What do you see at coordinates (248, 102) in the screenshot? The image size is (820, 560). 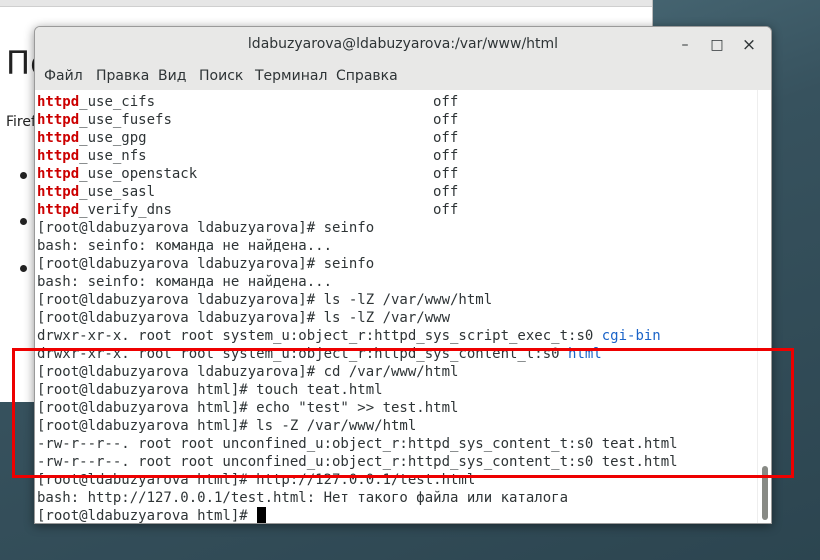 I see `boolean-line: httpd_use_cifs off` at bounding box center [248, 102].